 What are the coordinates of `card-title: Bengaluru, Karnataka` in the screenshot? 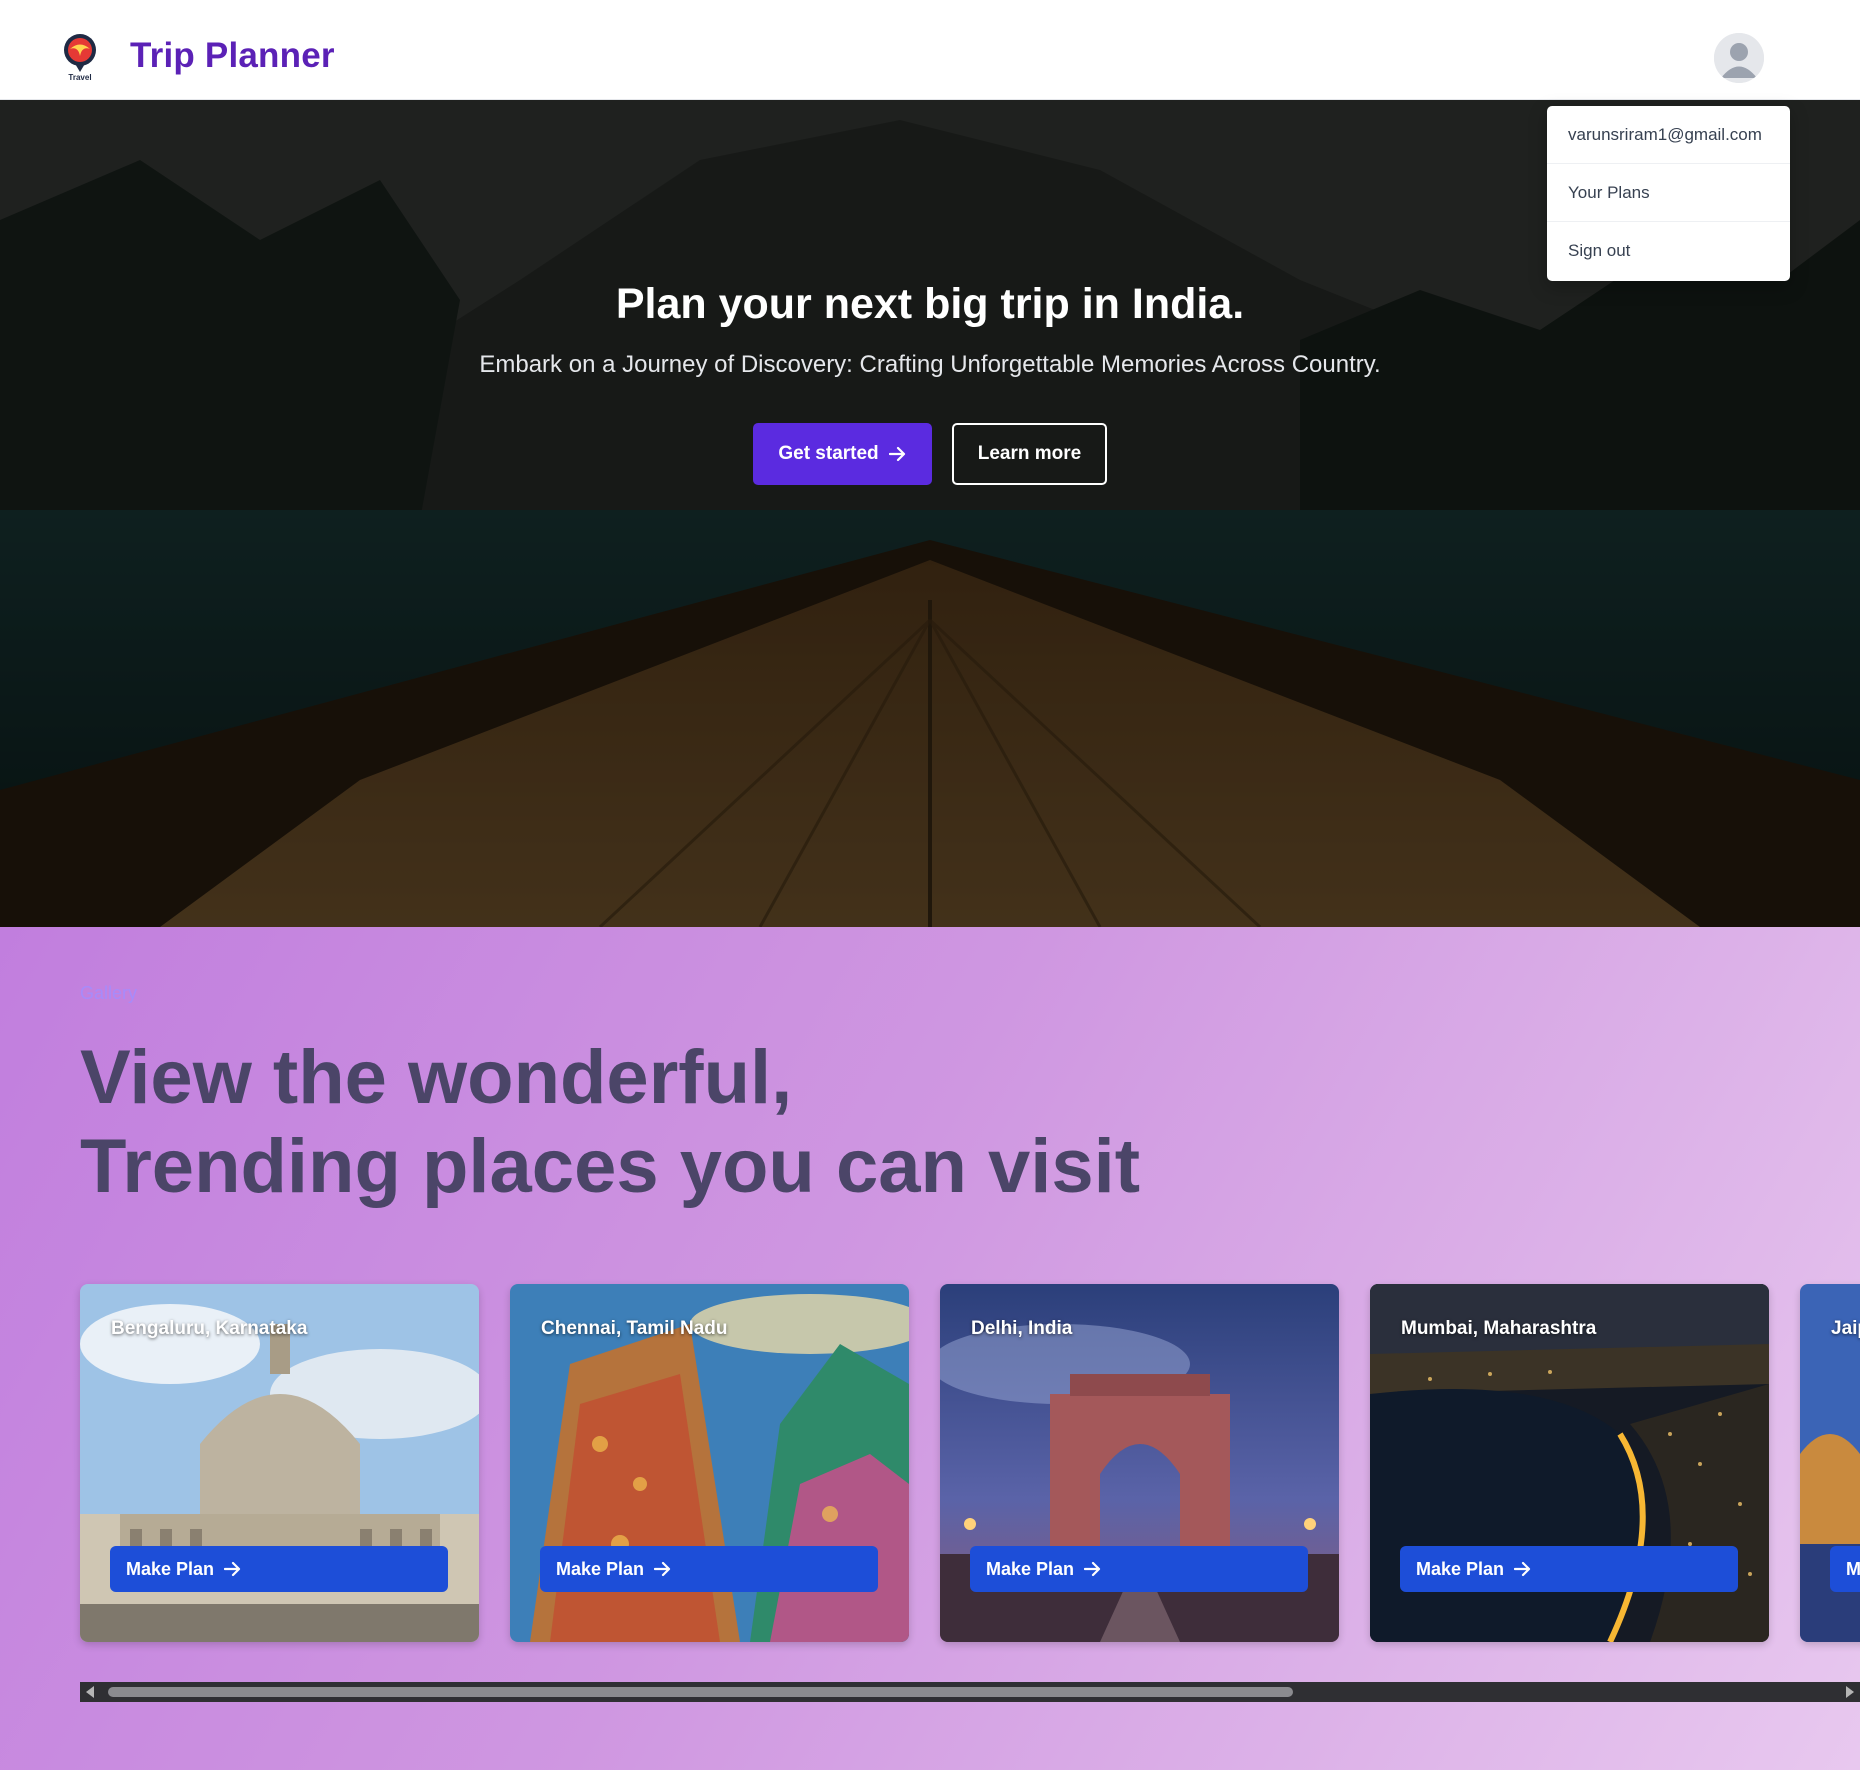 It's located at (209, 1328).